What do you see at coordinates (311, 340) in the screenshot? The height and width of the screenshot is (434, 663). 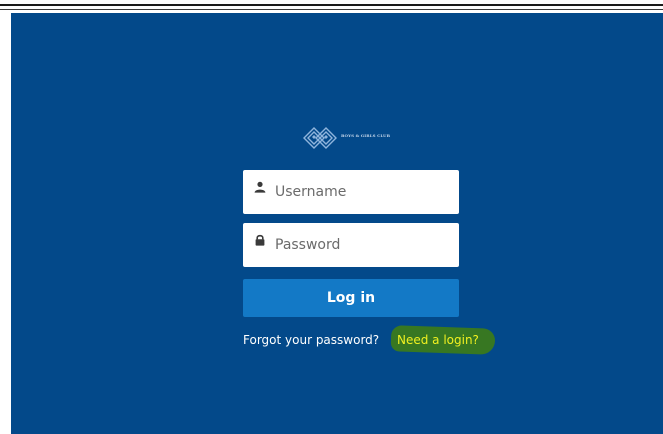 I see `forgot-password-link: Forgot your password?` at bounding box center [311, 340].